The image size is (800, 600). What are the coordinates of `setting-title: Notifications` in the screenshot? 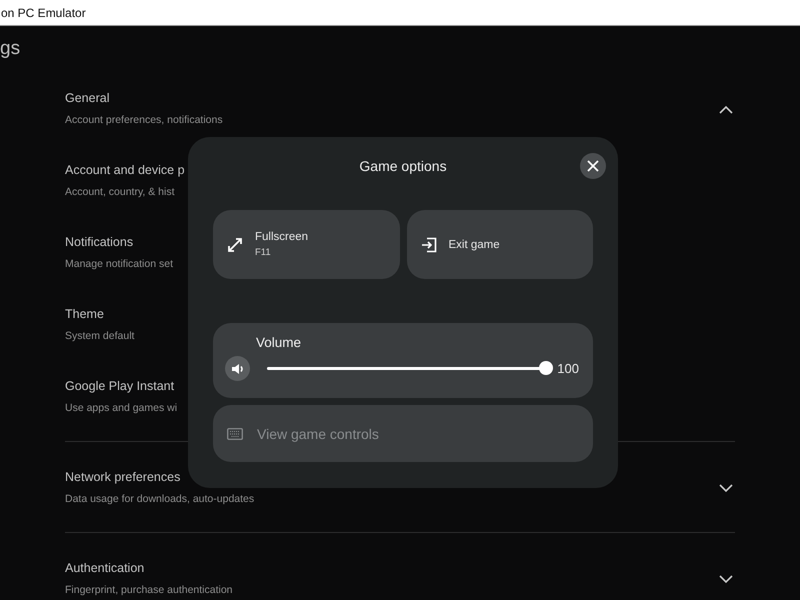 It's located at (119, 242).